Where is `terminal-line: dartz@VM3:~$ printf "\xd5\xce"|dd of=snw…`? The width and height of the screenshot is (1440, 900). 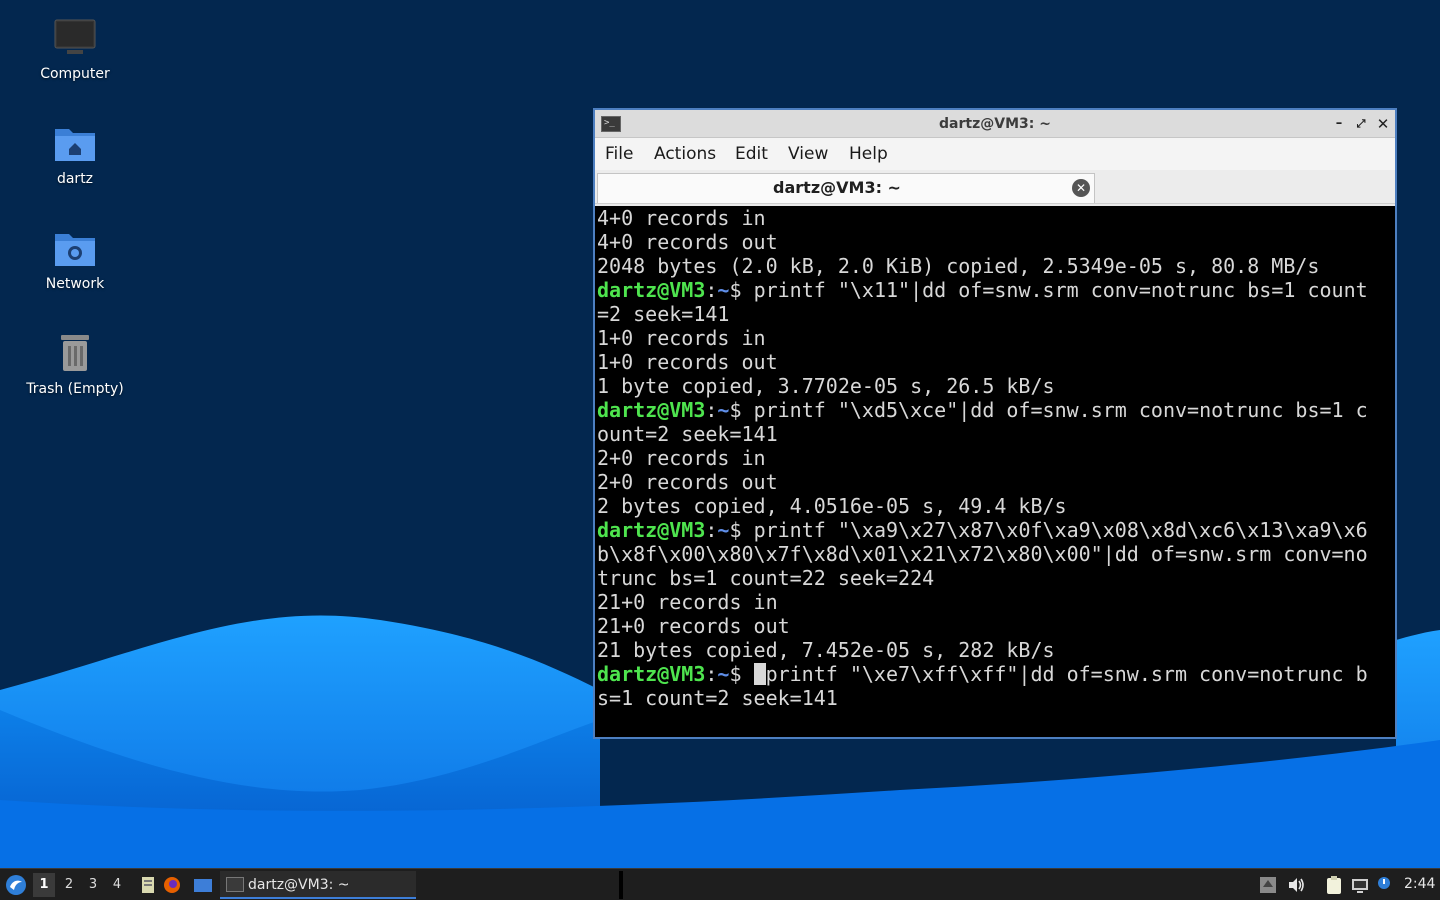 terminal-line: dartz@VM3:~$ printf "\xd5\xce"|dd of=snw… is located at coordinates (996, 410).